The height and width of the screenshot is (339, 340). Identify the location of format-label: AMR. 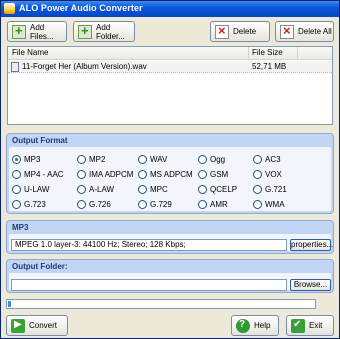
(219, 204).